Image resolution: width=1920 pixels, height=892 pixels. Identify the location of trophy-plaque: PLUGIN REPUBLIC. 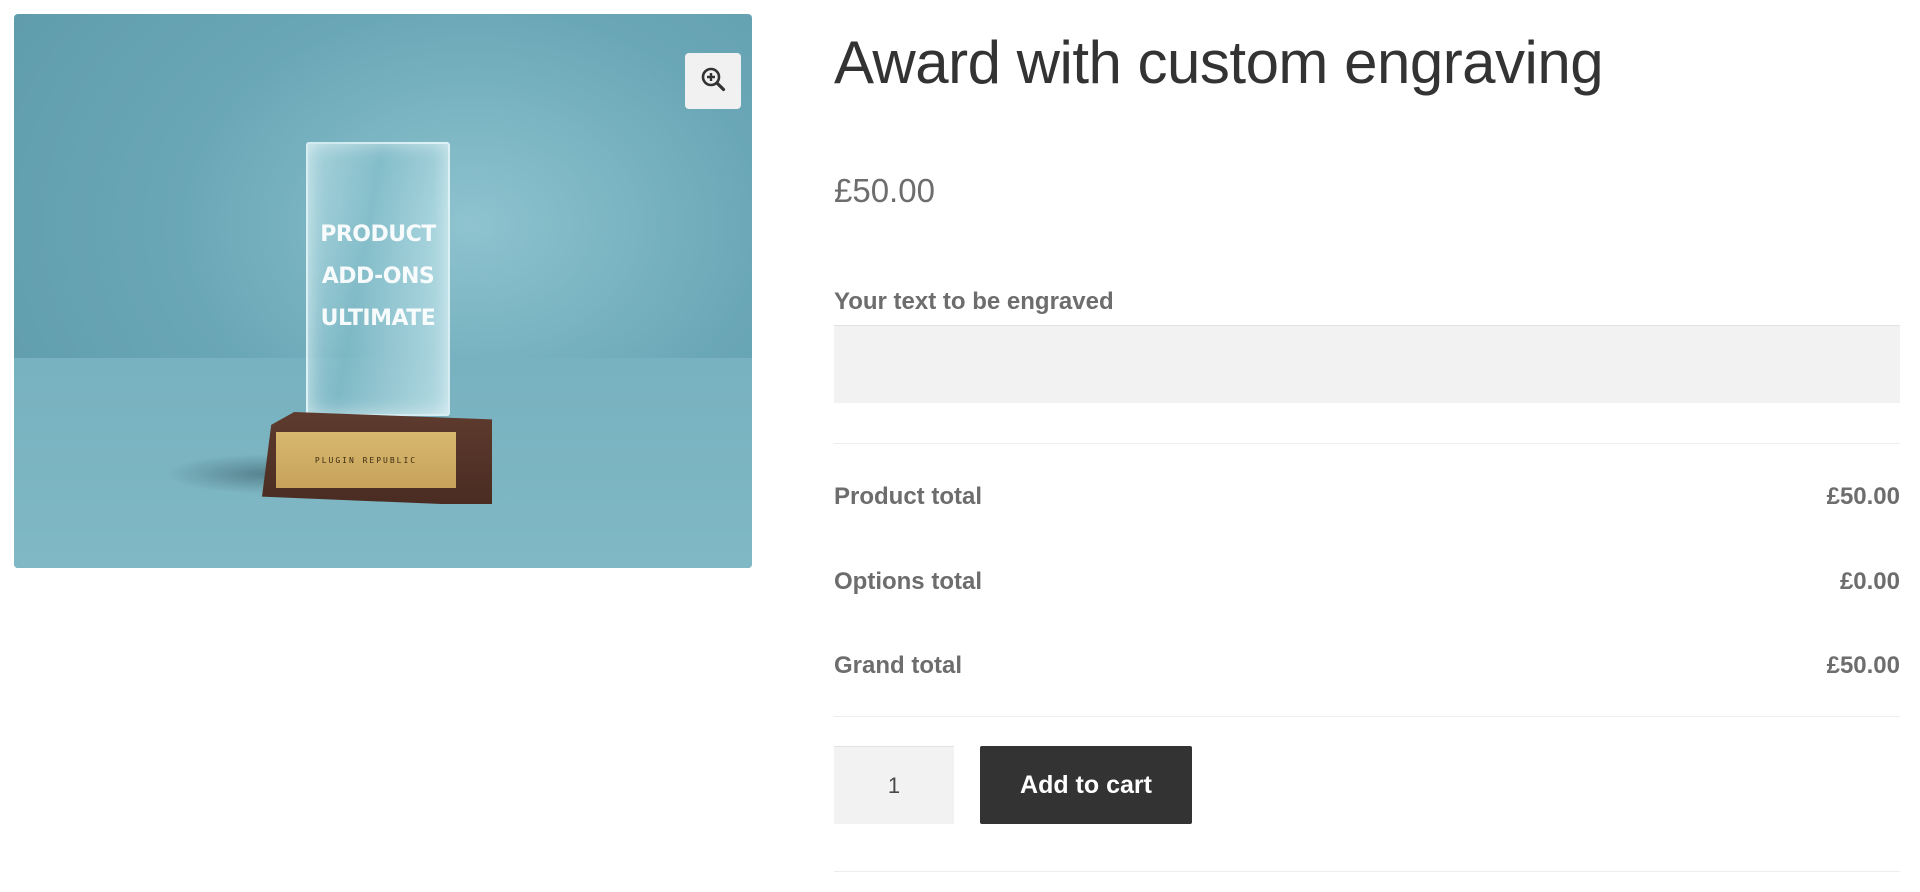
(366, 460).